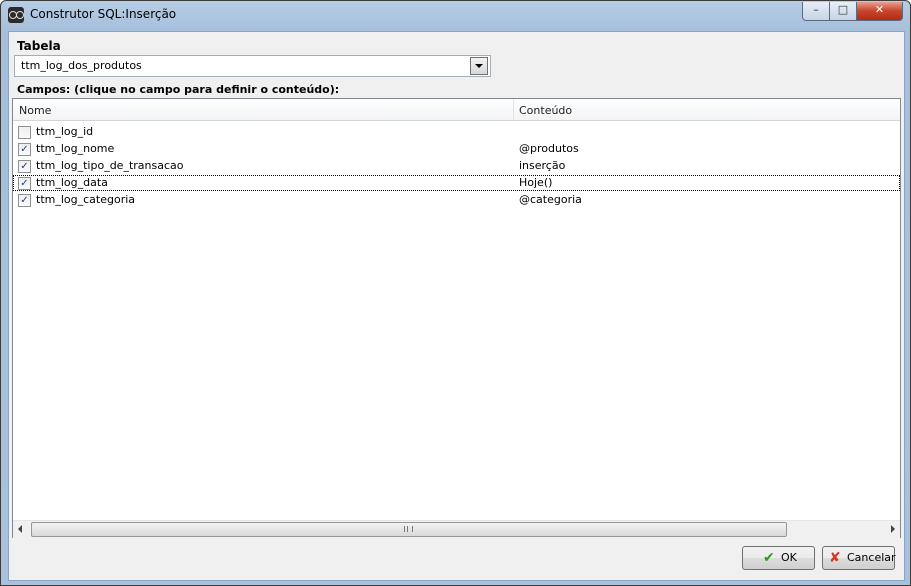  What do you see at coordinates (456, 149) in the screenshot?
I see `field-row: ✓ ttm_log_nome @produtos` at bounding box center [456, 149].